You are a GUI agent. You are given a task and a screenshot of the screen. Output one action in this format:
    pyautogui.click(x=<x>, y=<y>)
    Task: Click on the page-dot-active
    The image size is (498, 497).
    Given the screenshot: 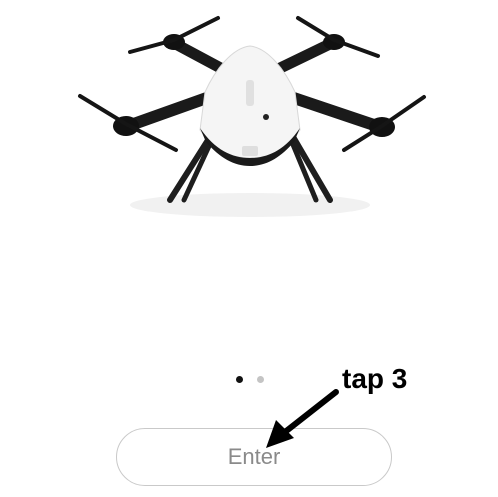 What is the action you would take?
    pyautogui.click(x=239, y=379)
    